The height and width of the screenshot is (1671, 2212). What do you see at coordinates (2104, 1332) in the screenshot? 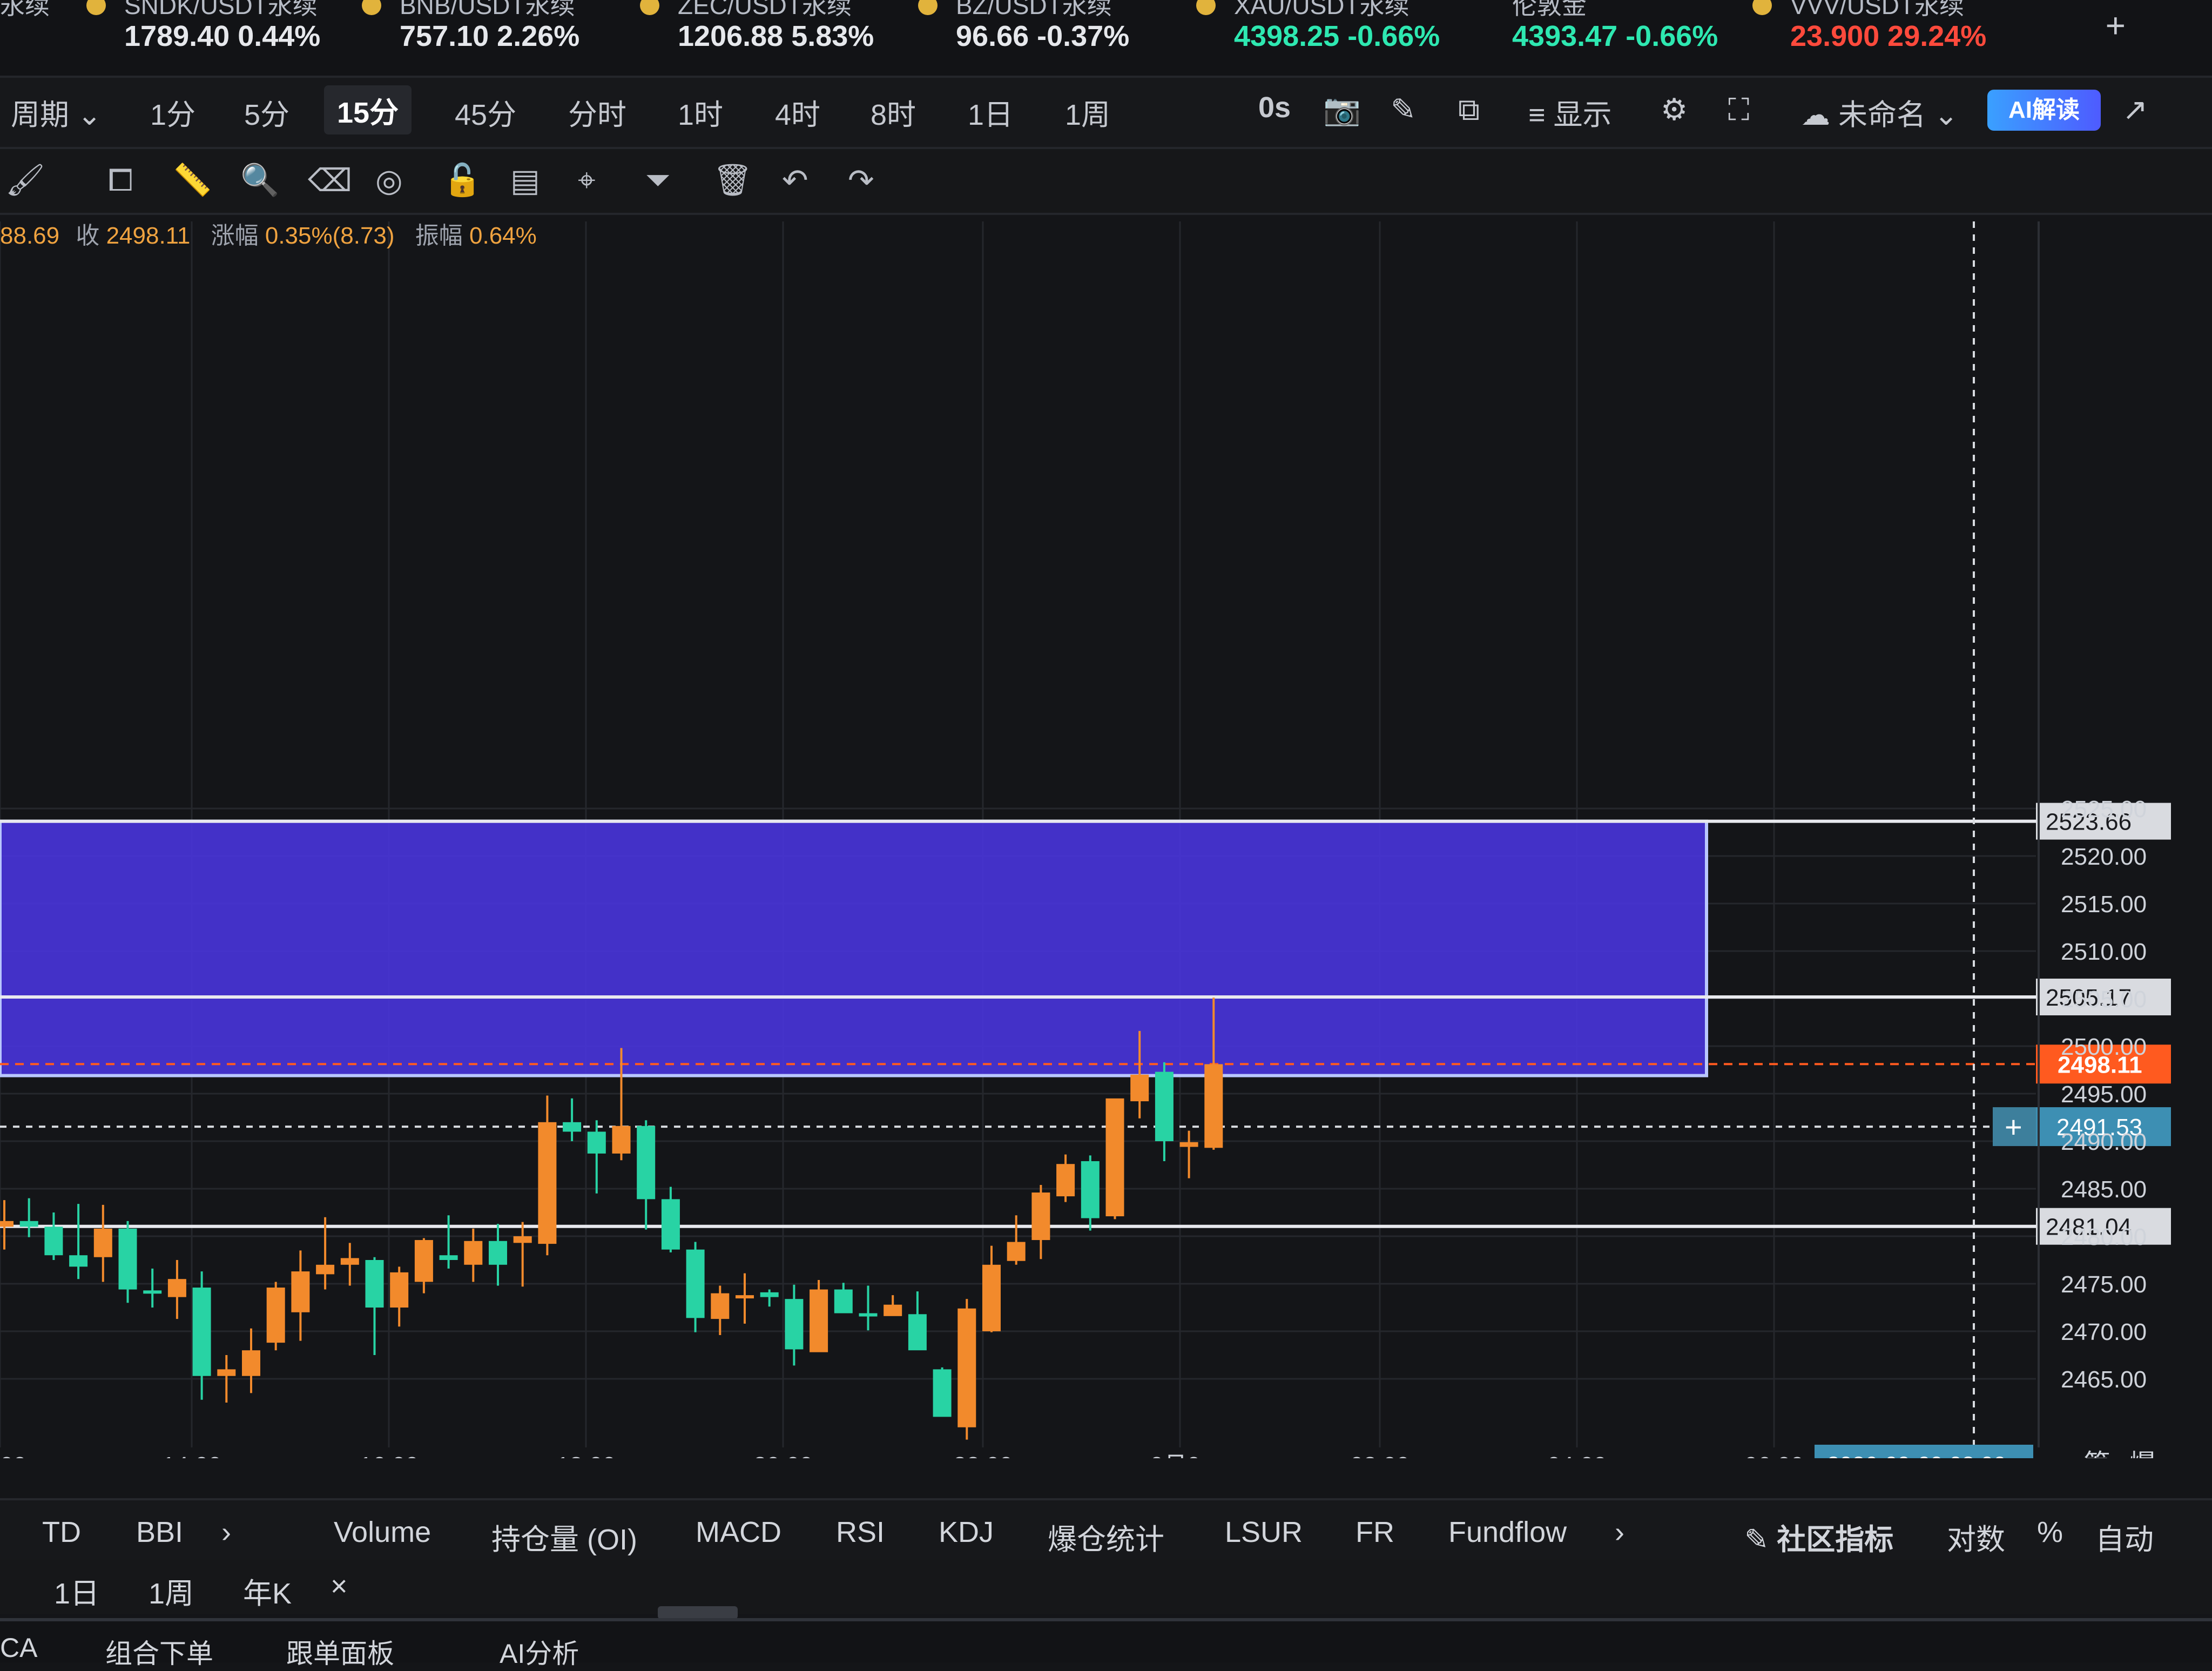
I see `price-tick-label: 2470.00` at bounding box center [2104, 1332].